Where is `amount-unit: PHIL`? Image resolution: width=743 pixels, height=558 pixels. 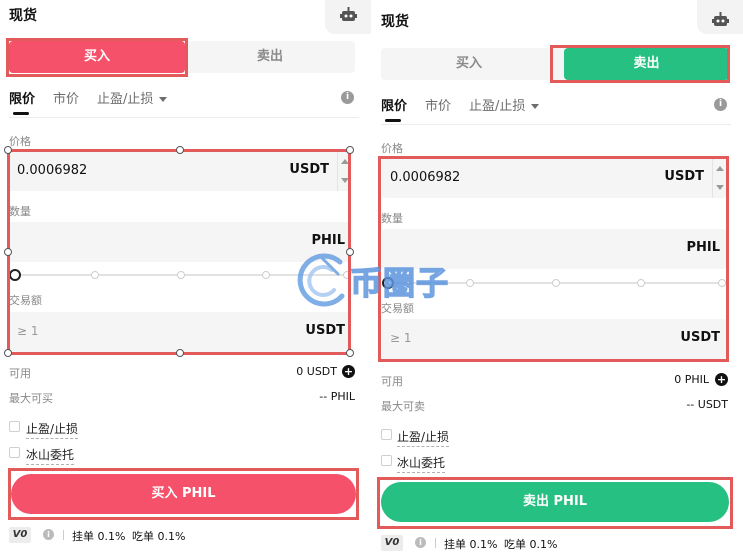 amount-unit: PHIL is located at coordinates (703, 247).